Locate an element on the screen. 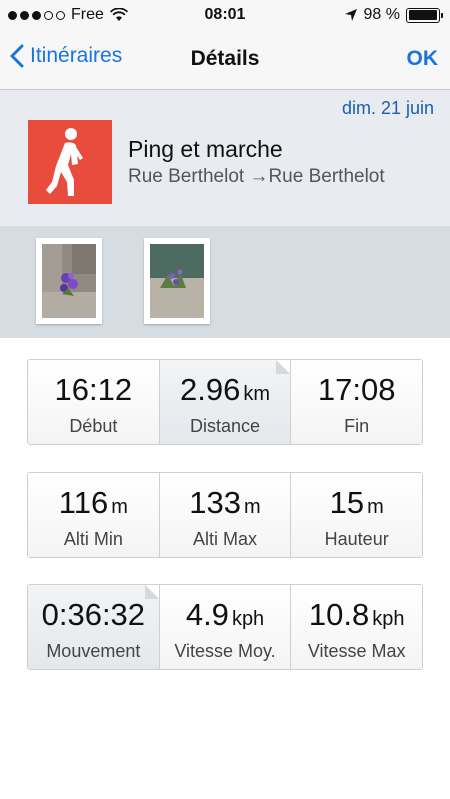 This screenshot has width=450, height=799. ok-button: OK is located at coordinates (423, 59).